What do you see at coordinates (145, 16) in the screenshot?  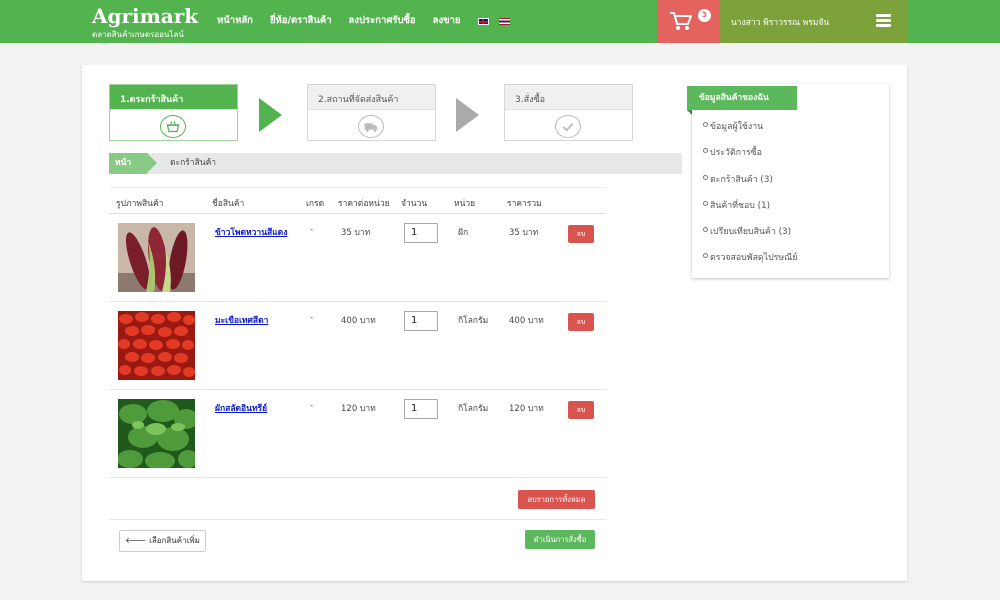 I see `logo-text: Agrimark` at bounding box center [145, 16].